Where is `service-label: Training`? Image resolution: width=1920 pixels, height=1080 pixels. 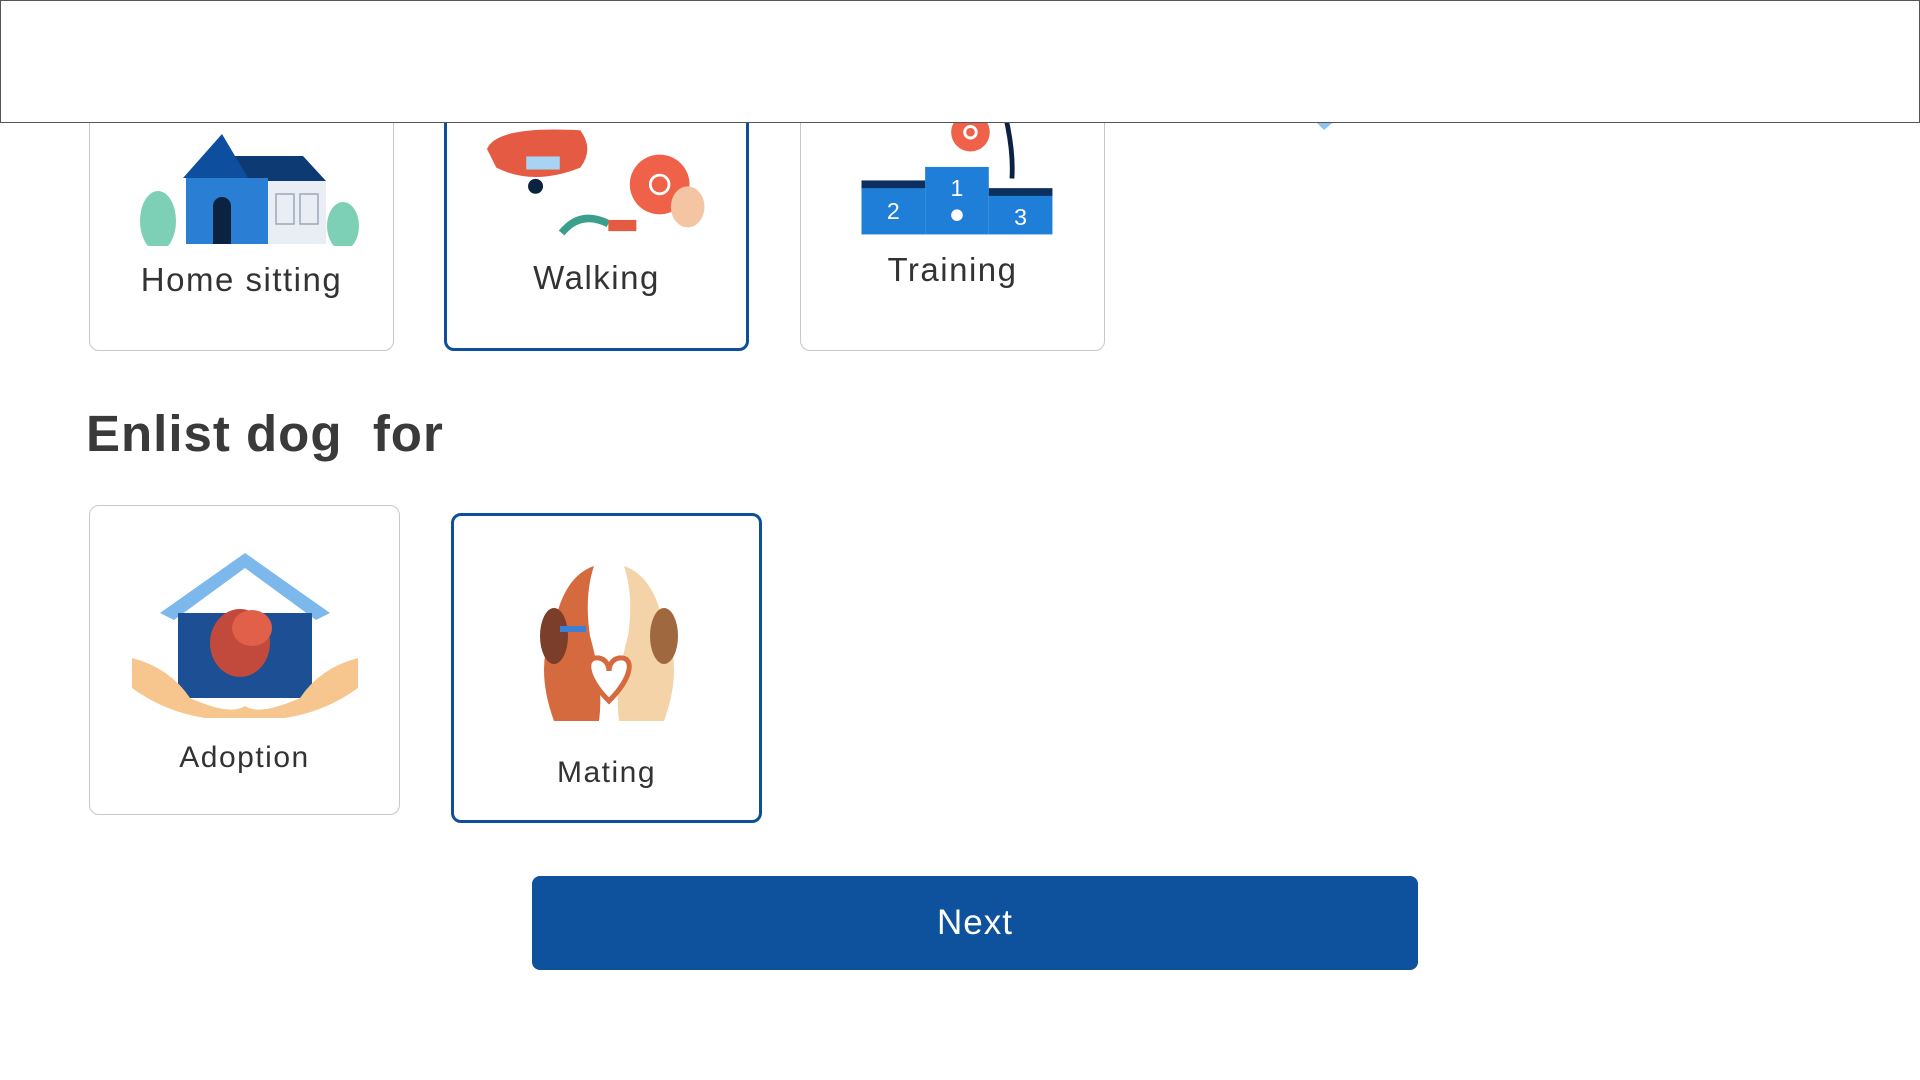 service-label: Training is located at coordinates (952, 269).